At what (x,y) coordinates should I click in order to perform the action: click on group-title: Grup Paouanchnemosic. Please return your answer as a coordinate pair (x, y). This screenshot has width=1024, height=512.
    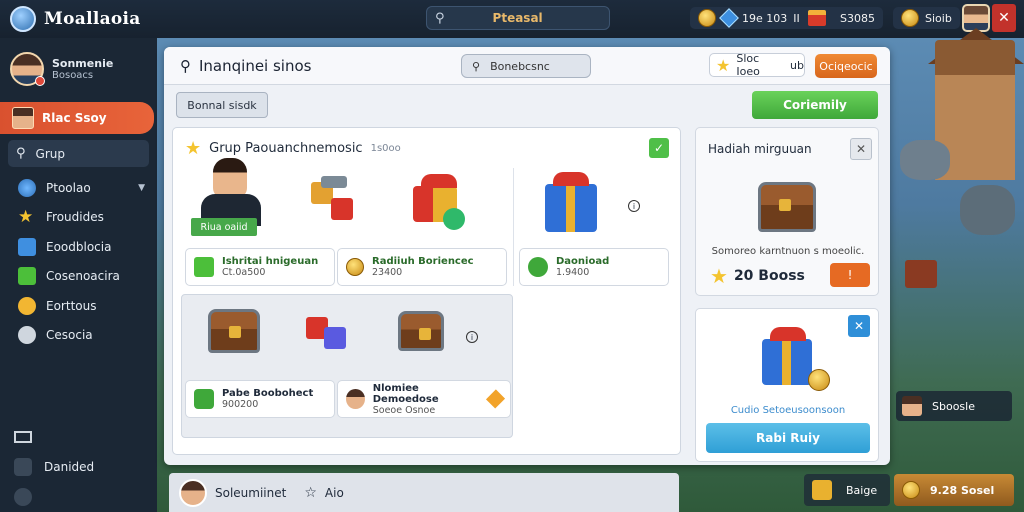
    Looking at the image, I should click on (286, 148).